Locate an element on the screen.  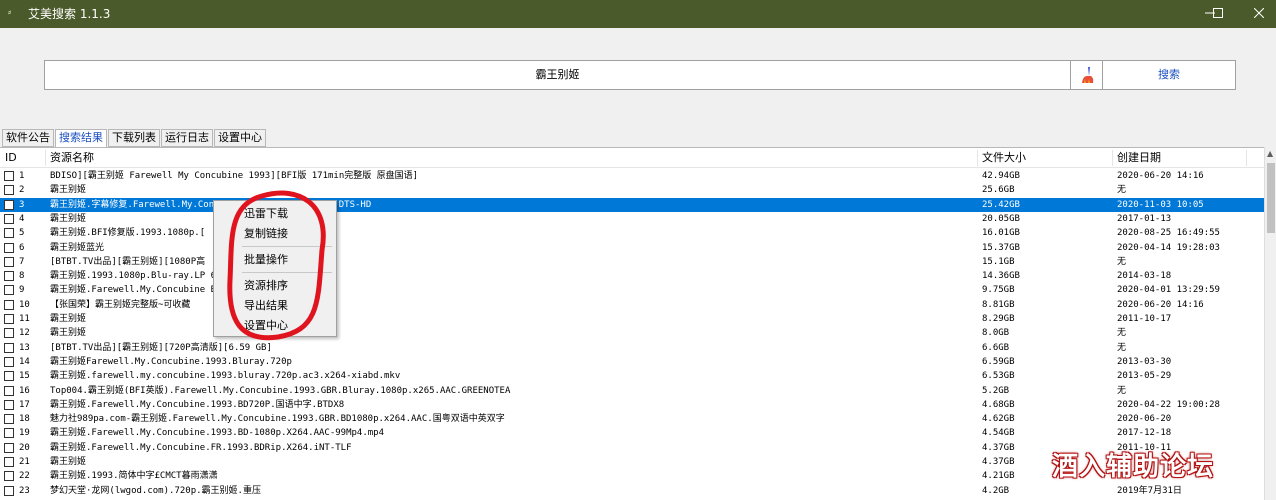
table-row: 10 【张国荣】霸王别姬完整版~可收藏 8.81GB 2020-06-20 14:16 is located at coordinates (632, 305).